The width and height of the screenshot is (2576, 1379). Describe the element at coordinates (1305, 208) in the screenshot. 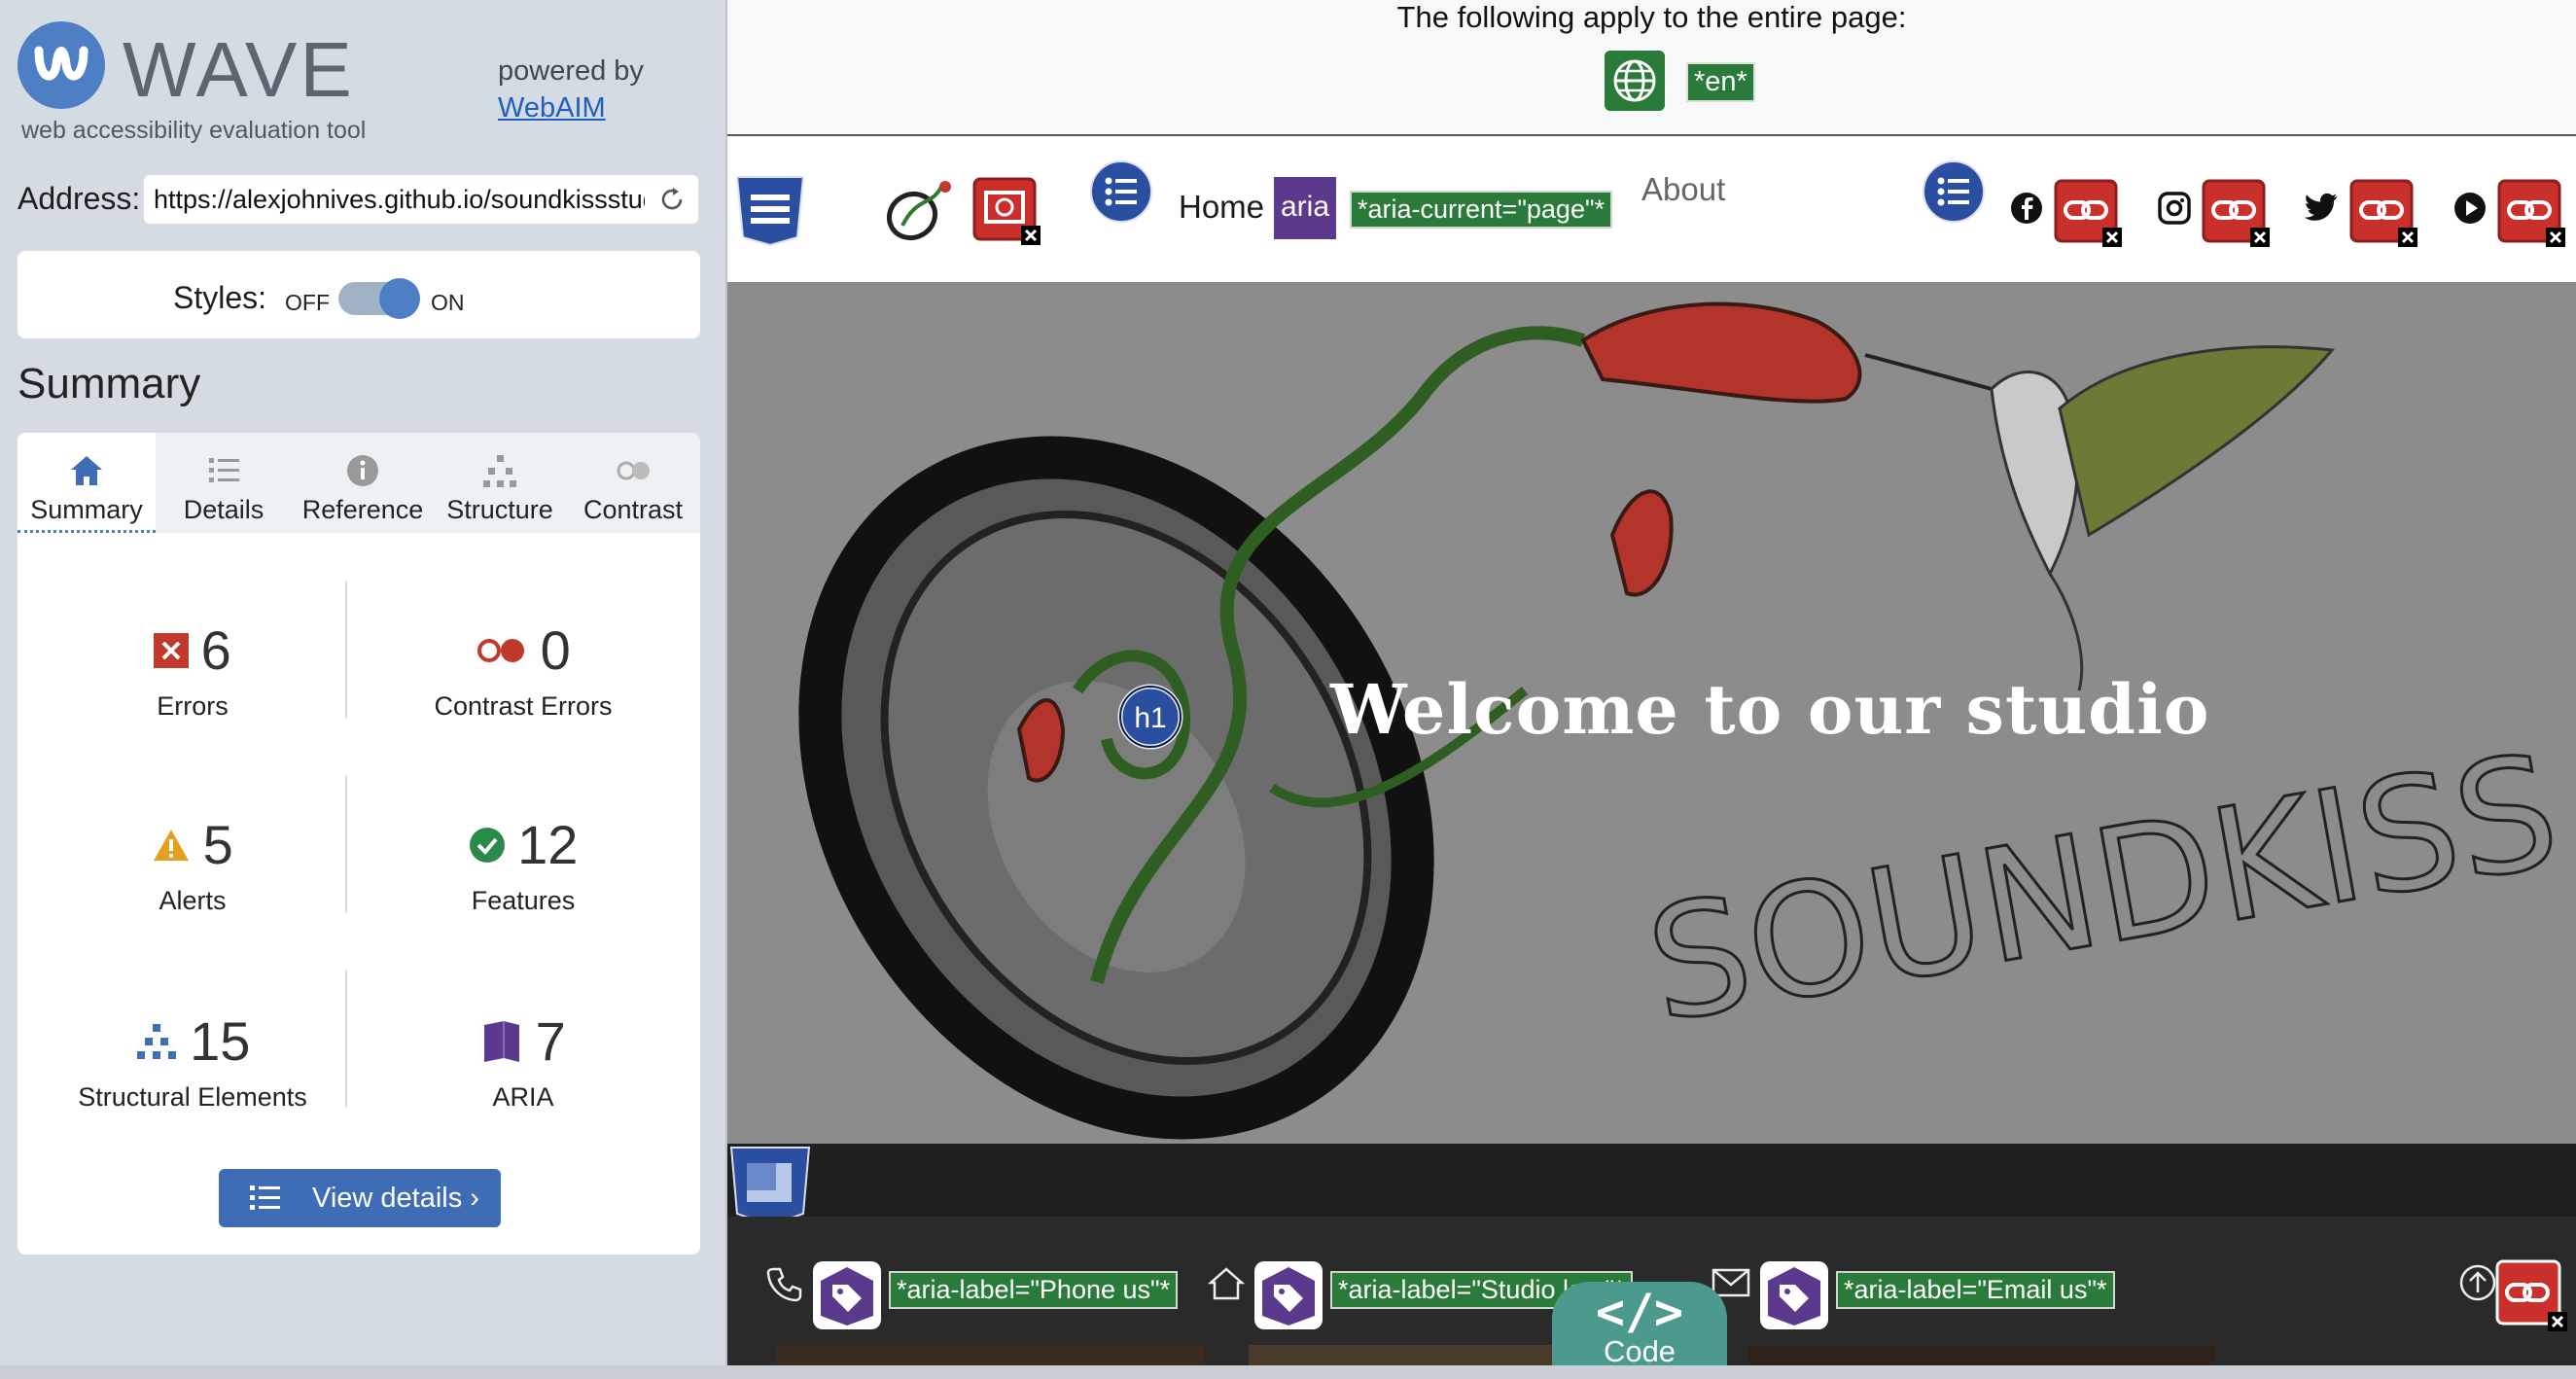

I see `aria-badge-icon: aria` at that location.